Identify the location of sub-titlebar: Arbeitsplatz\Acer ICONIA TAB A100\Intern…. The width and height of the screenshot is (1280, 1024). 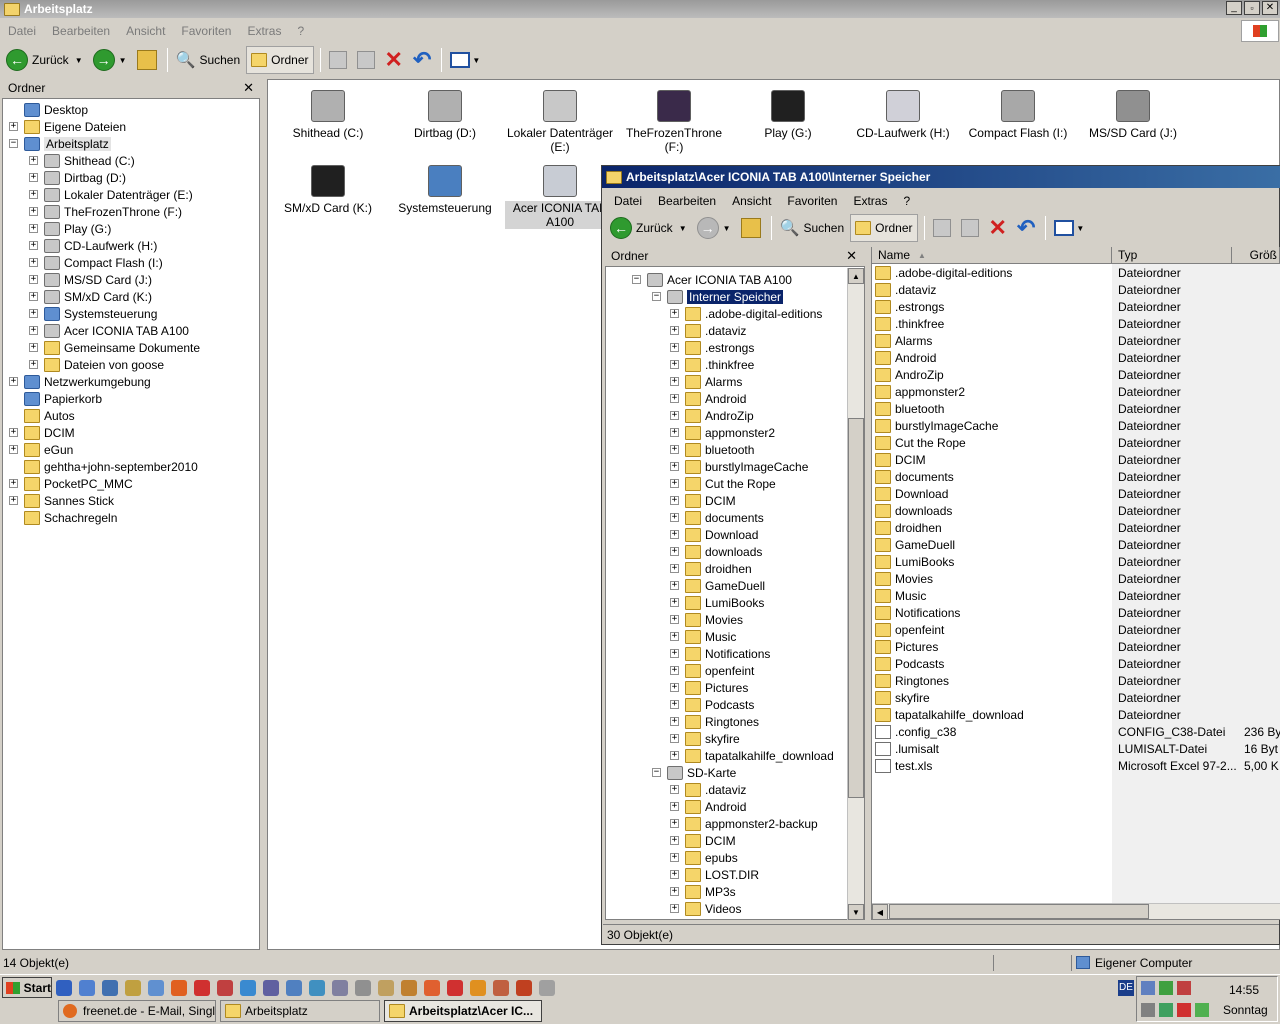
(941, 177).